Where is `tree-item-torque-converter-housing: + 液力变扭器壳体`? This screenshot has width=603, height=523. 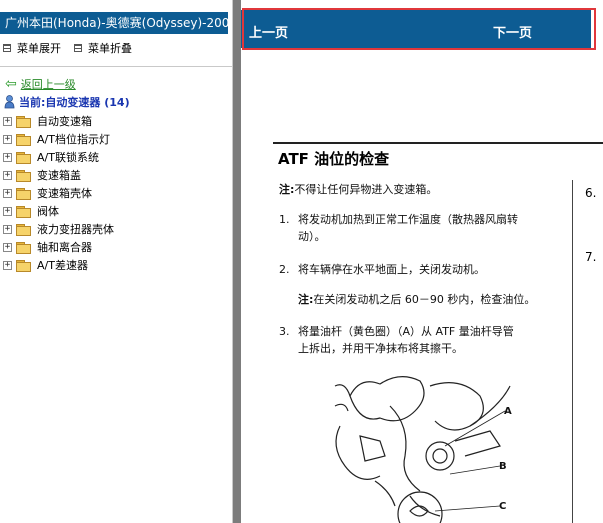
tree-item-torque-converter-housing: + 液力变扭器壳体 is located at coordinates (58, 229).